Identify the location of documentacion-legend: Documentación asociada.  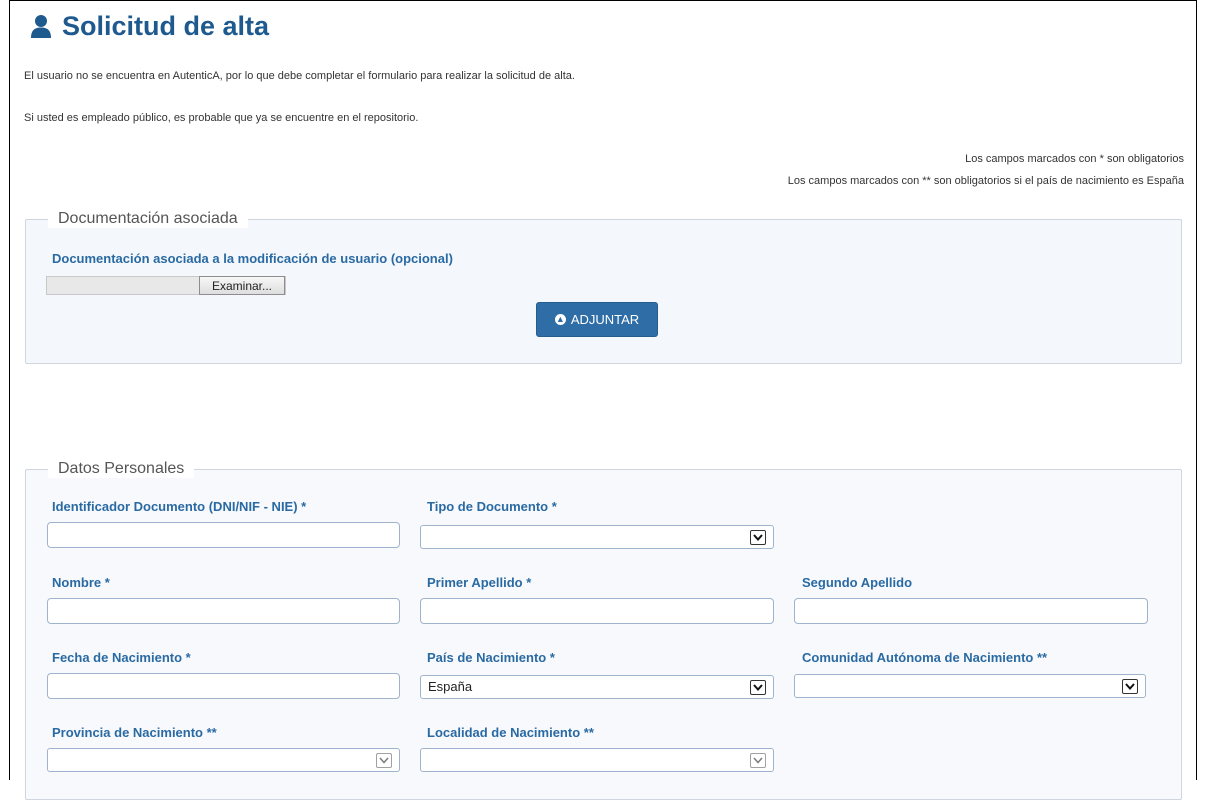
(148, 219).